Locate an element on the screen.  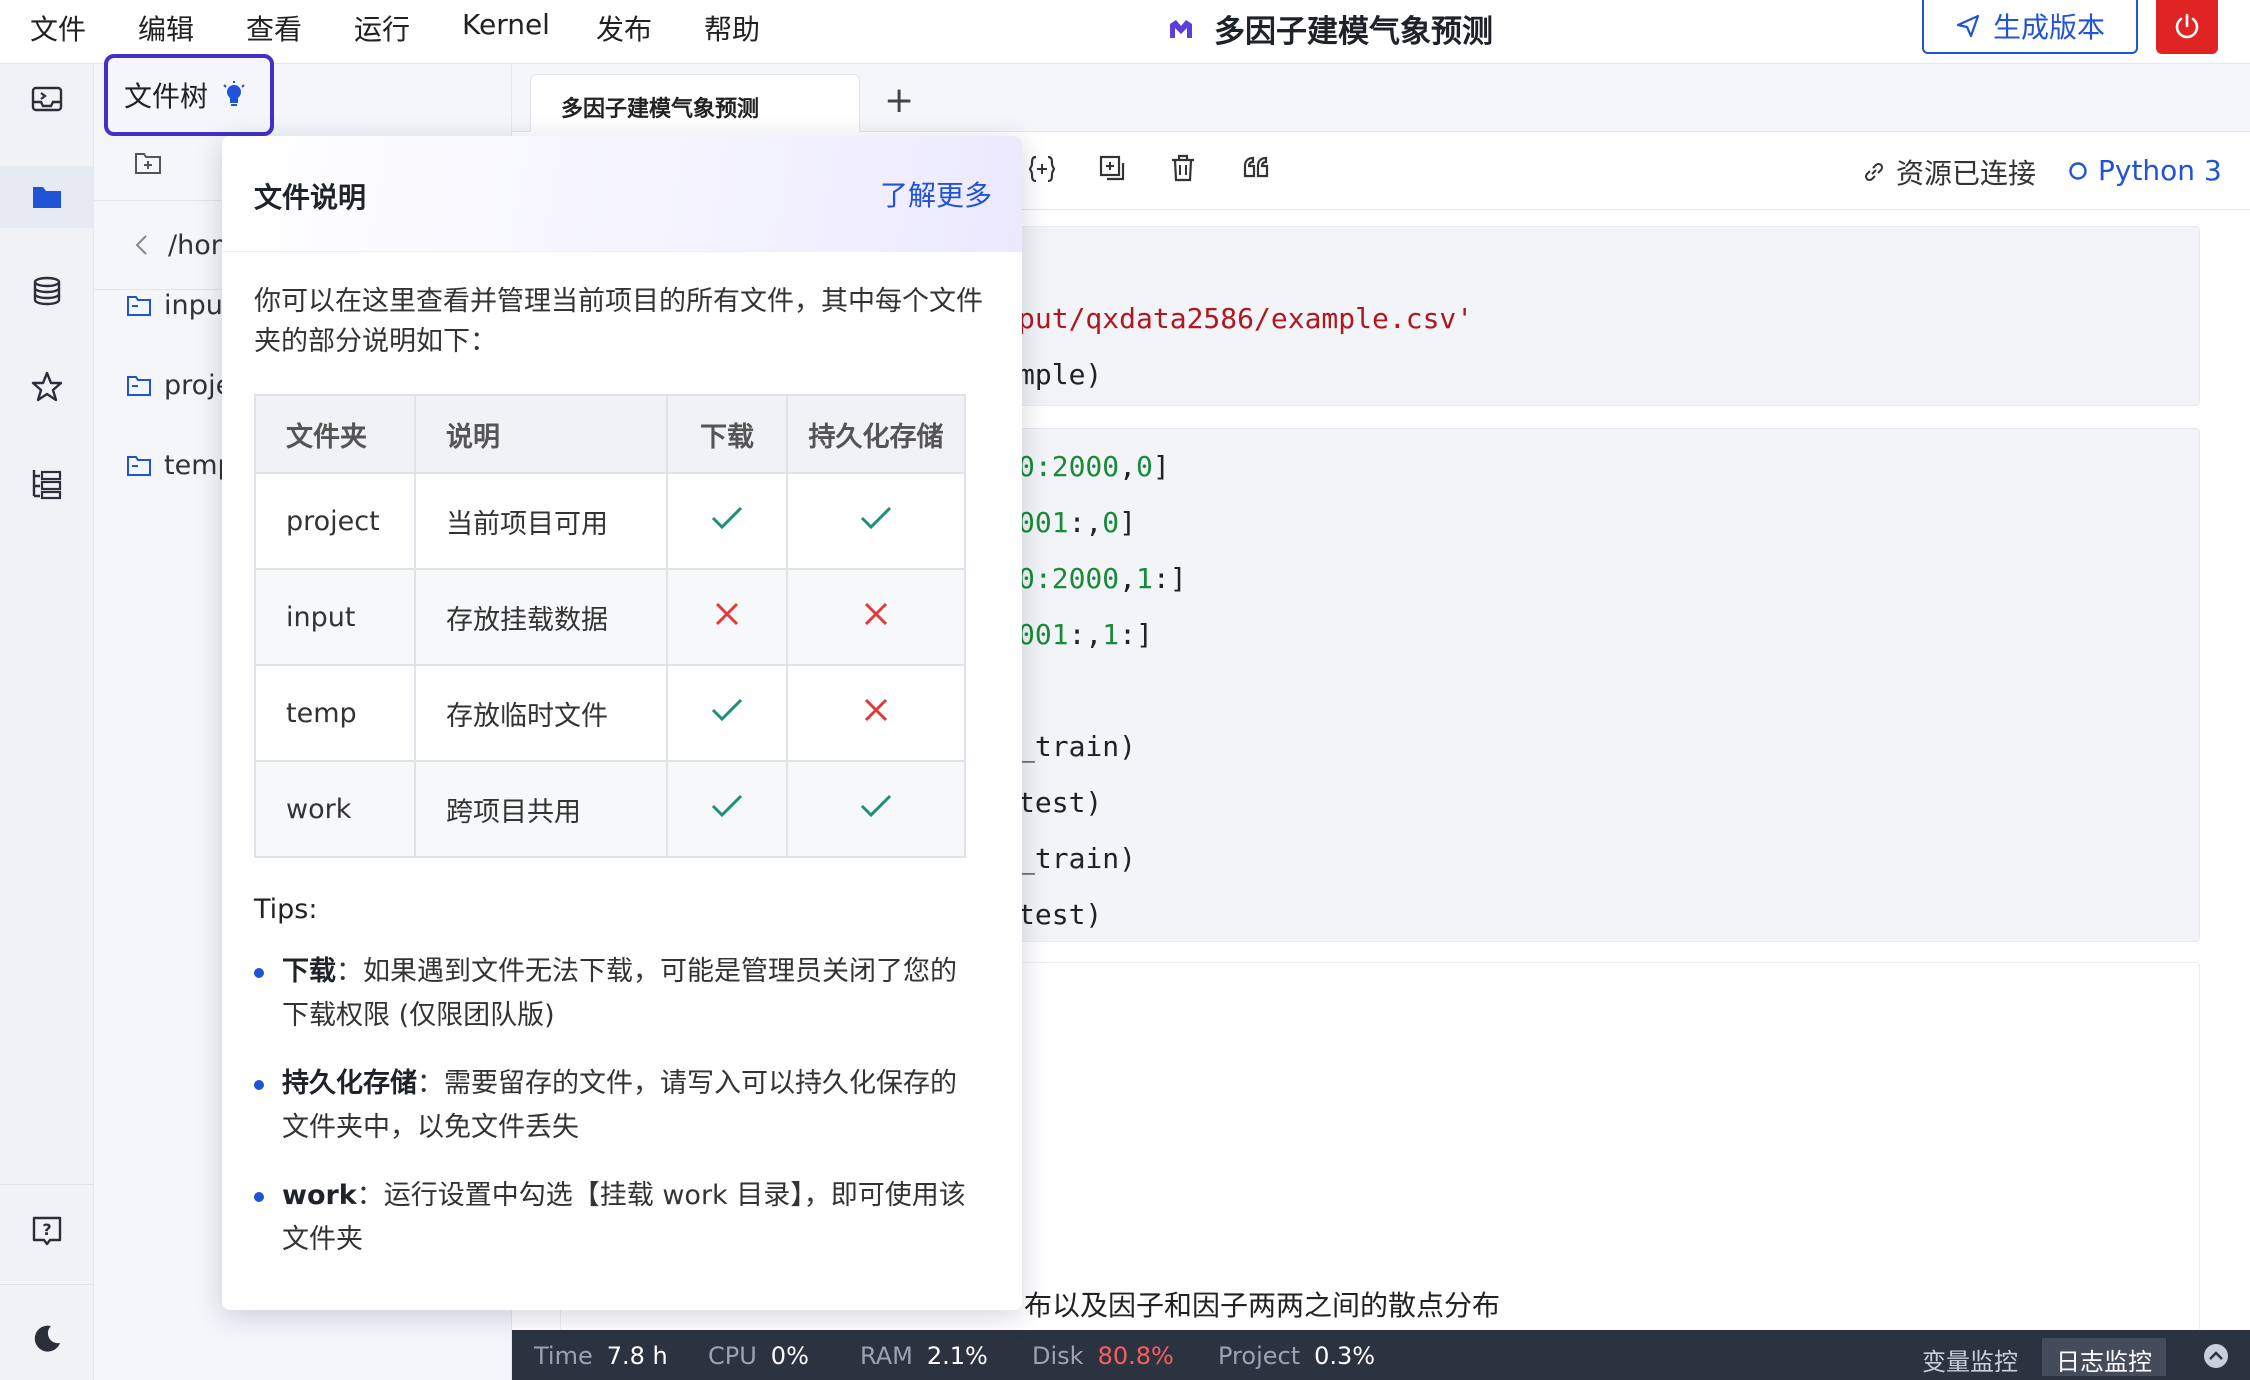
folder-desc: 存放临时文件 is located at coordinates (541, 713).